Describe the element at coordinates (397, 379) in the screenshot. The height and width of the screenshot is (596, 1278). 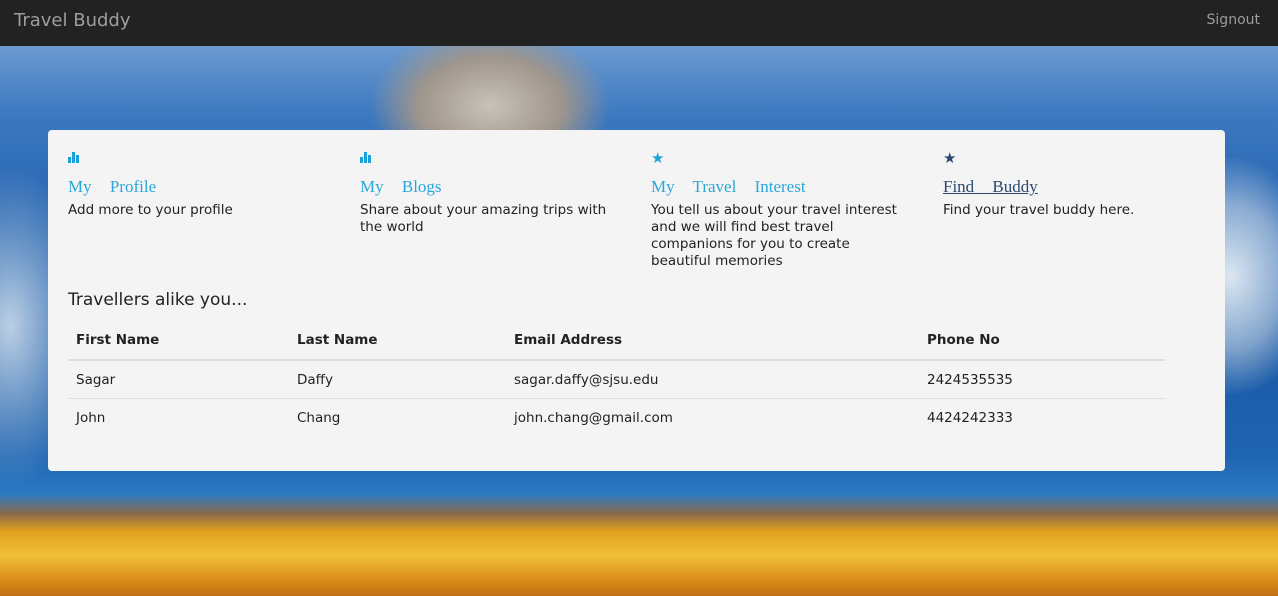
I see `cell-last-name: Daffy` at that location.